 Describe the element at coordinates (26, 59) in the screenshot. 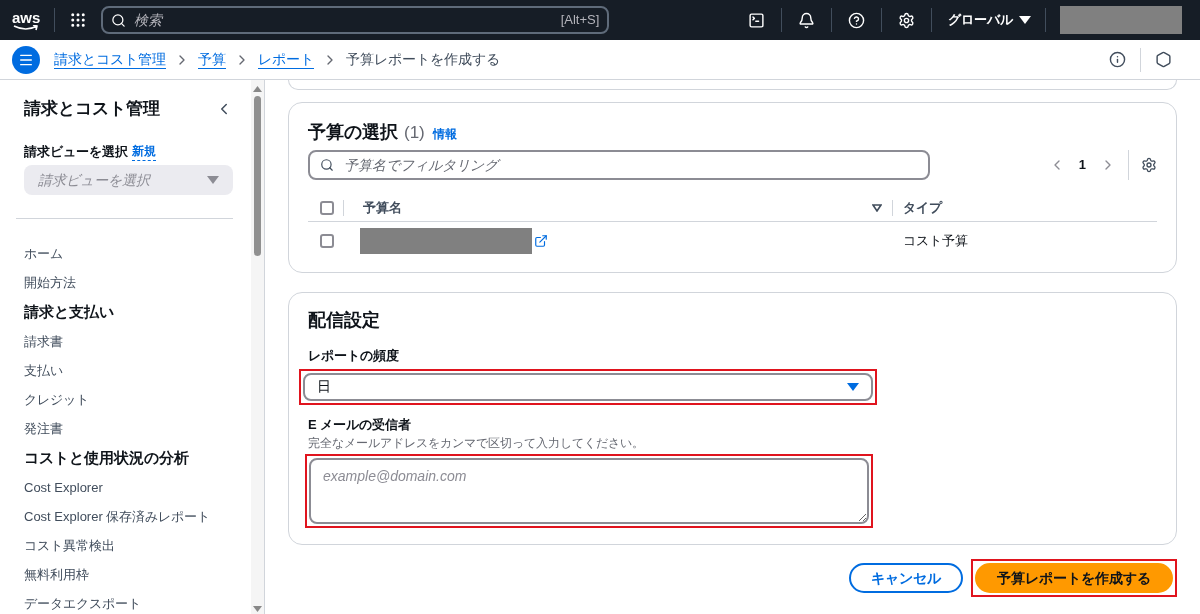

I see `menu-button` at that location.